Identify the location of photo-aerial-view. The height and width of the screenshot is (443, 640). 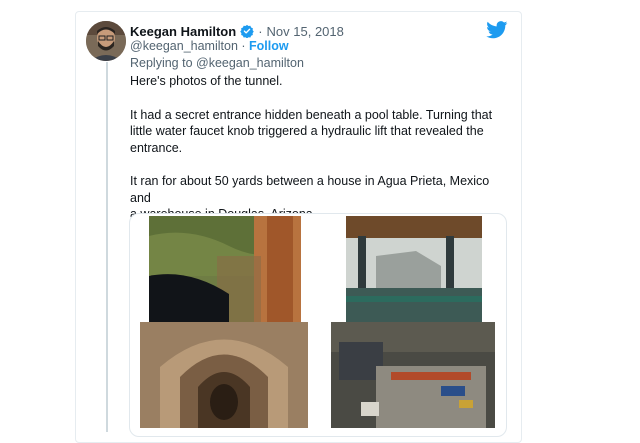
(413, 375).